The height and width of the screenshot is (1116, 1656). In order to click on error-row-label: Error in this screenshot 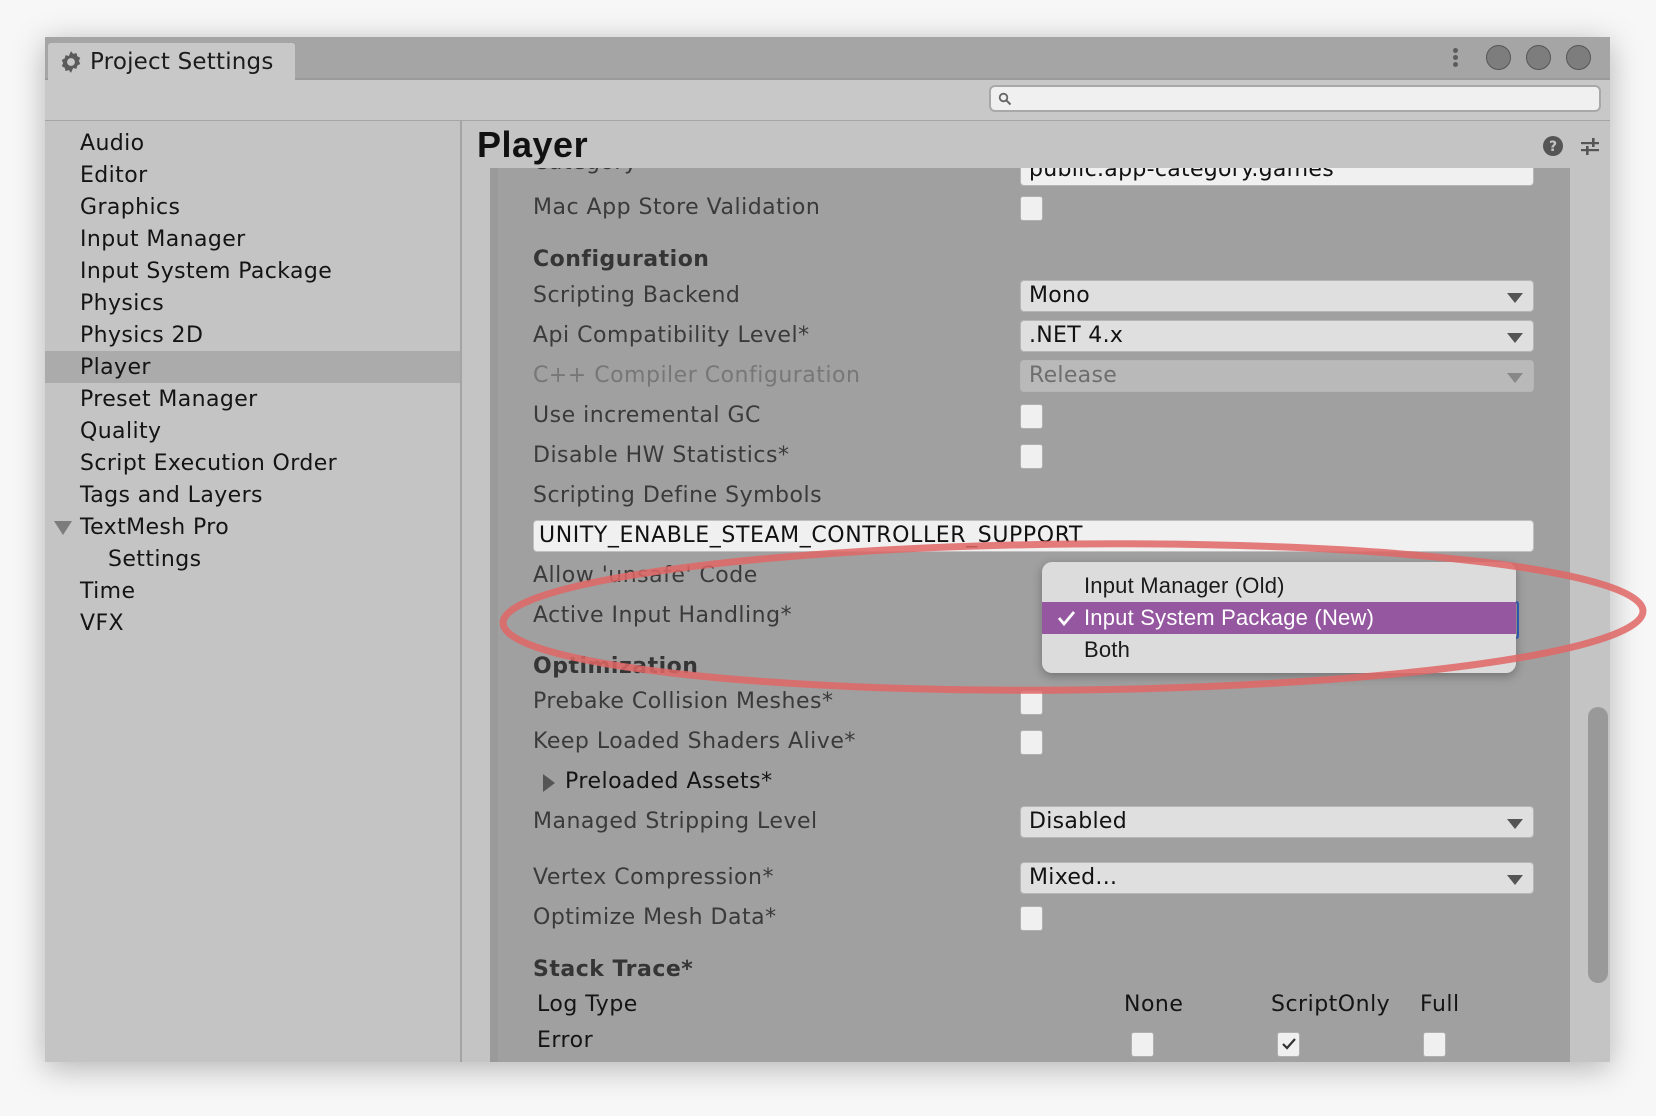, I will do `click(565, 1040)`.